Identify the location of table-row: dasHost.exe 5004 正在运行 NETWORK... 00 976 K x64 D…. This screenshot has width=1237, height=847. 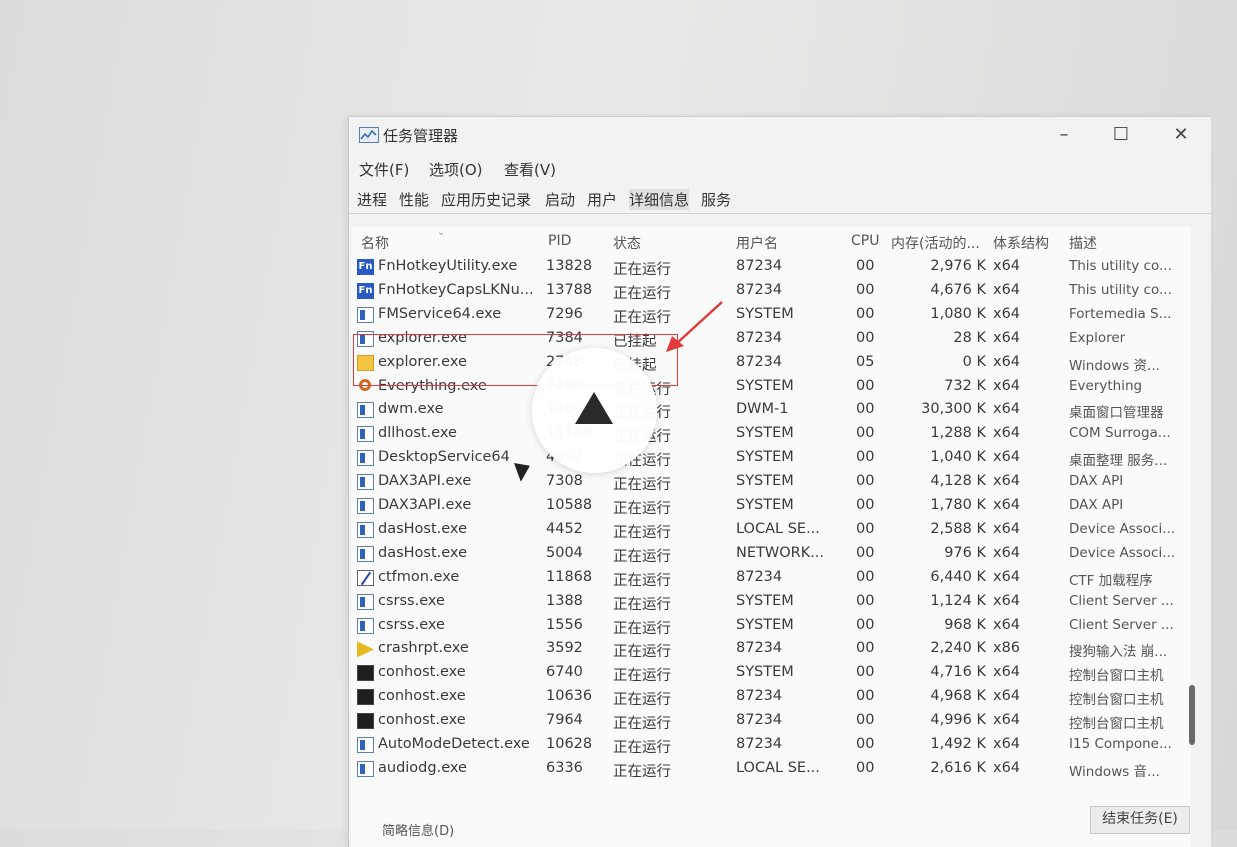
(771, 554).